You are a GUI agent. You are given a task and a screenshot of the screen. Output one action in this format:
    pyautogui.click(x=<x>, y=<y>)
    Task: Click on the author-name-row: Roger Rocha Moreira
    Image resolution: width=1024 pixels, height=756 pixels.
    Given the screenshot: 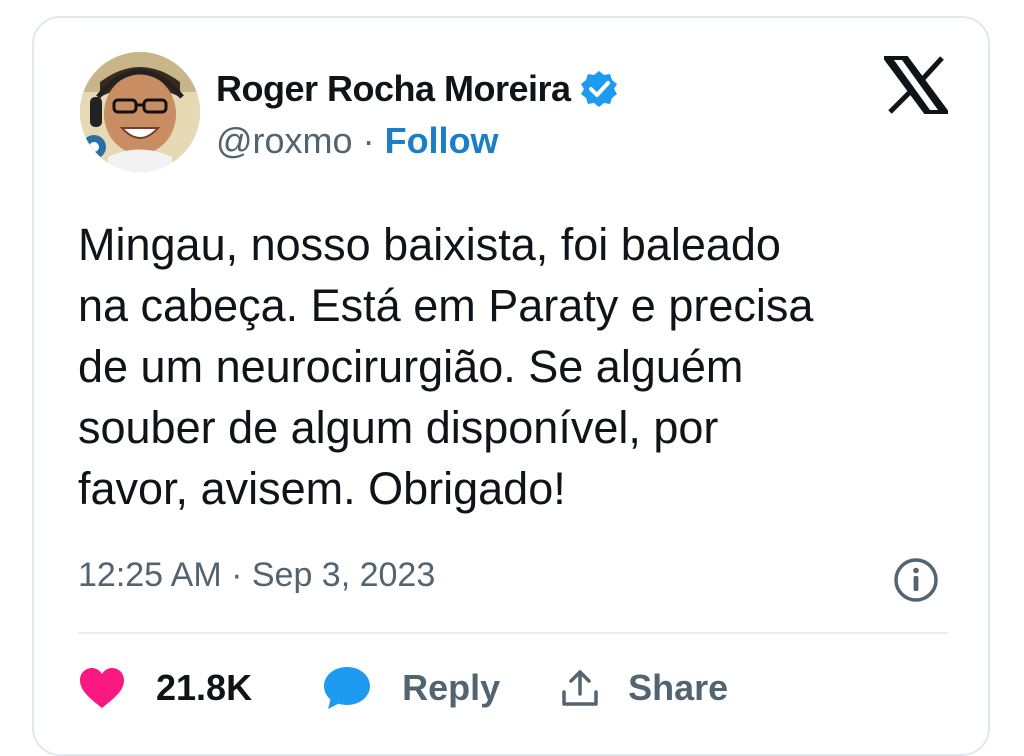 What is the action you would take?
    pyautogui.click(x=417, y=89)
    